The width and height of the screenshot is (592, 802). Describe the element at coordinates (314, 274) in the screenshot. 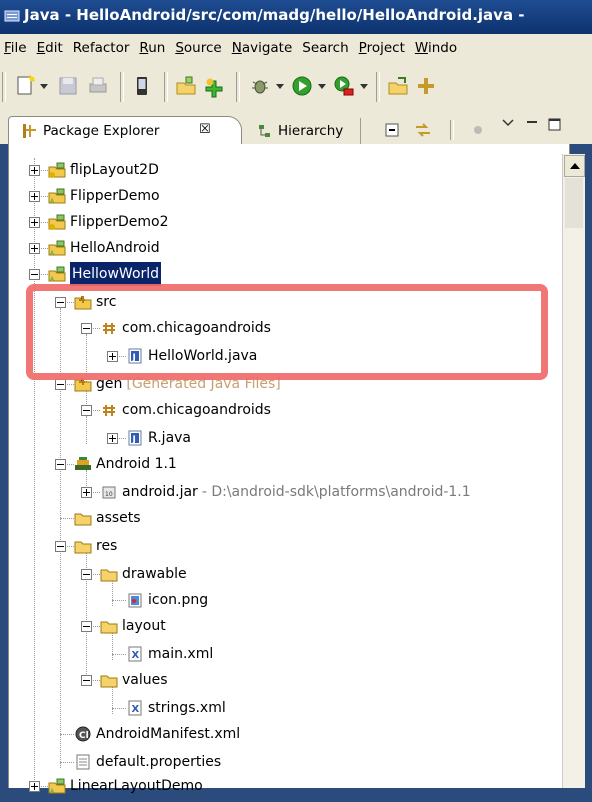

I see `tree-project-hellowworld: A HellowWorld` at that location.